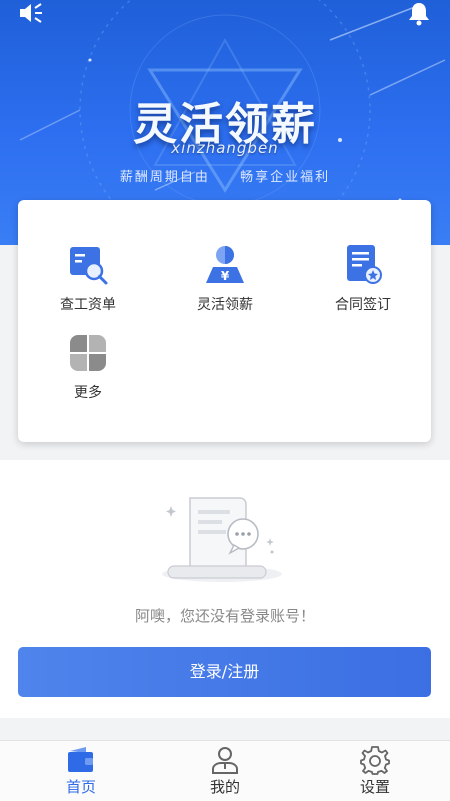 The height and width of the screenshot is (801, 450). I want to click on feature-more: 更多, so click(88, 366).